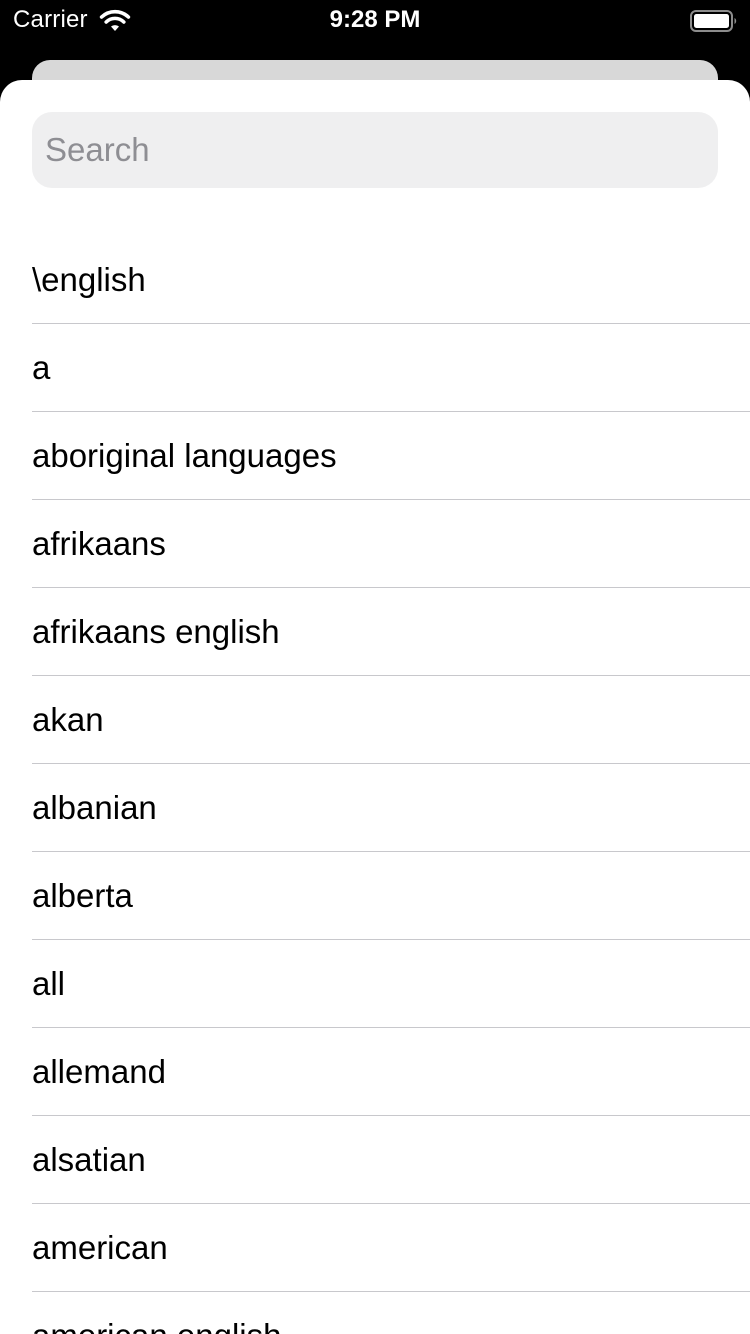  What do you see at coordinates (41, 367) in the screenshot?
I see `list-item-label: a` at bounding box center [41, 367].